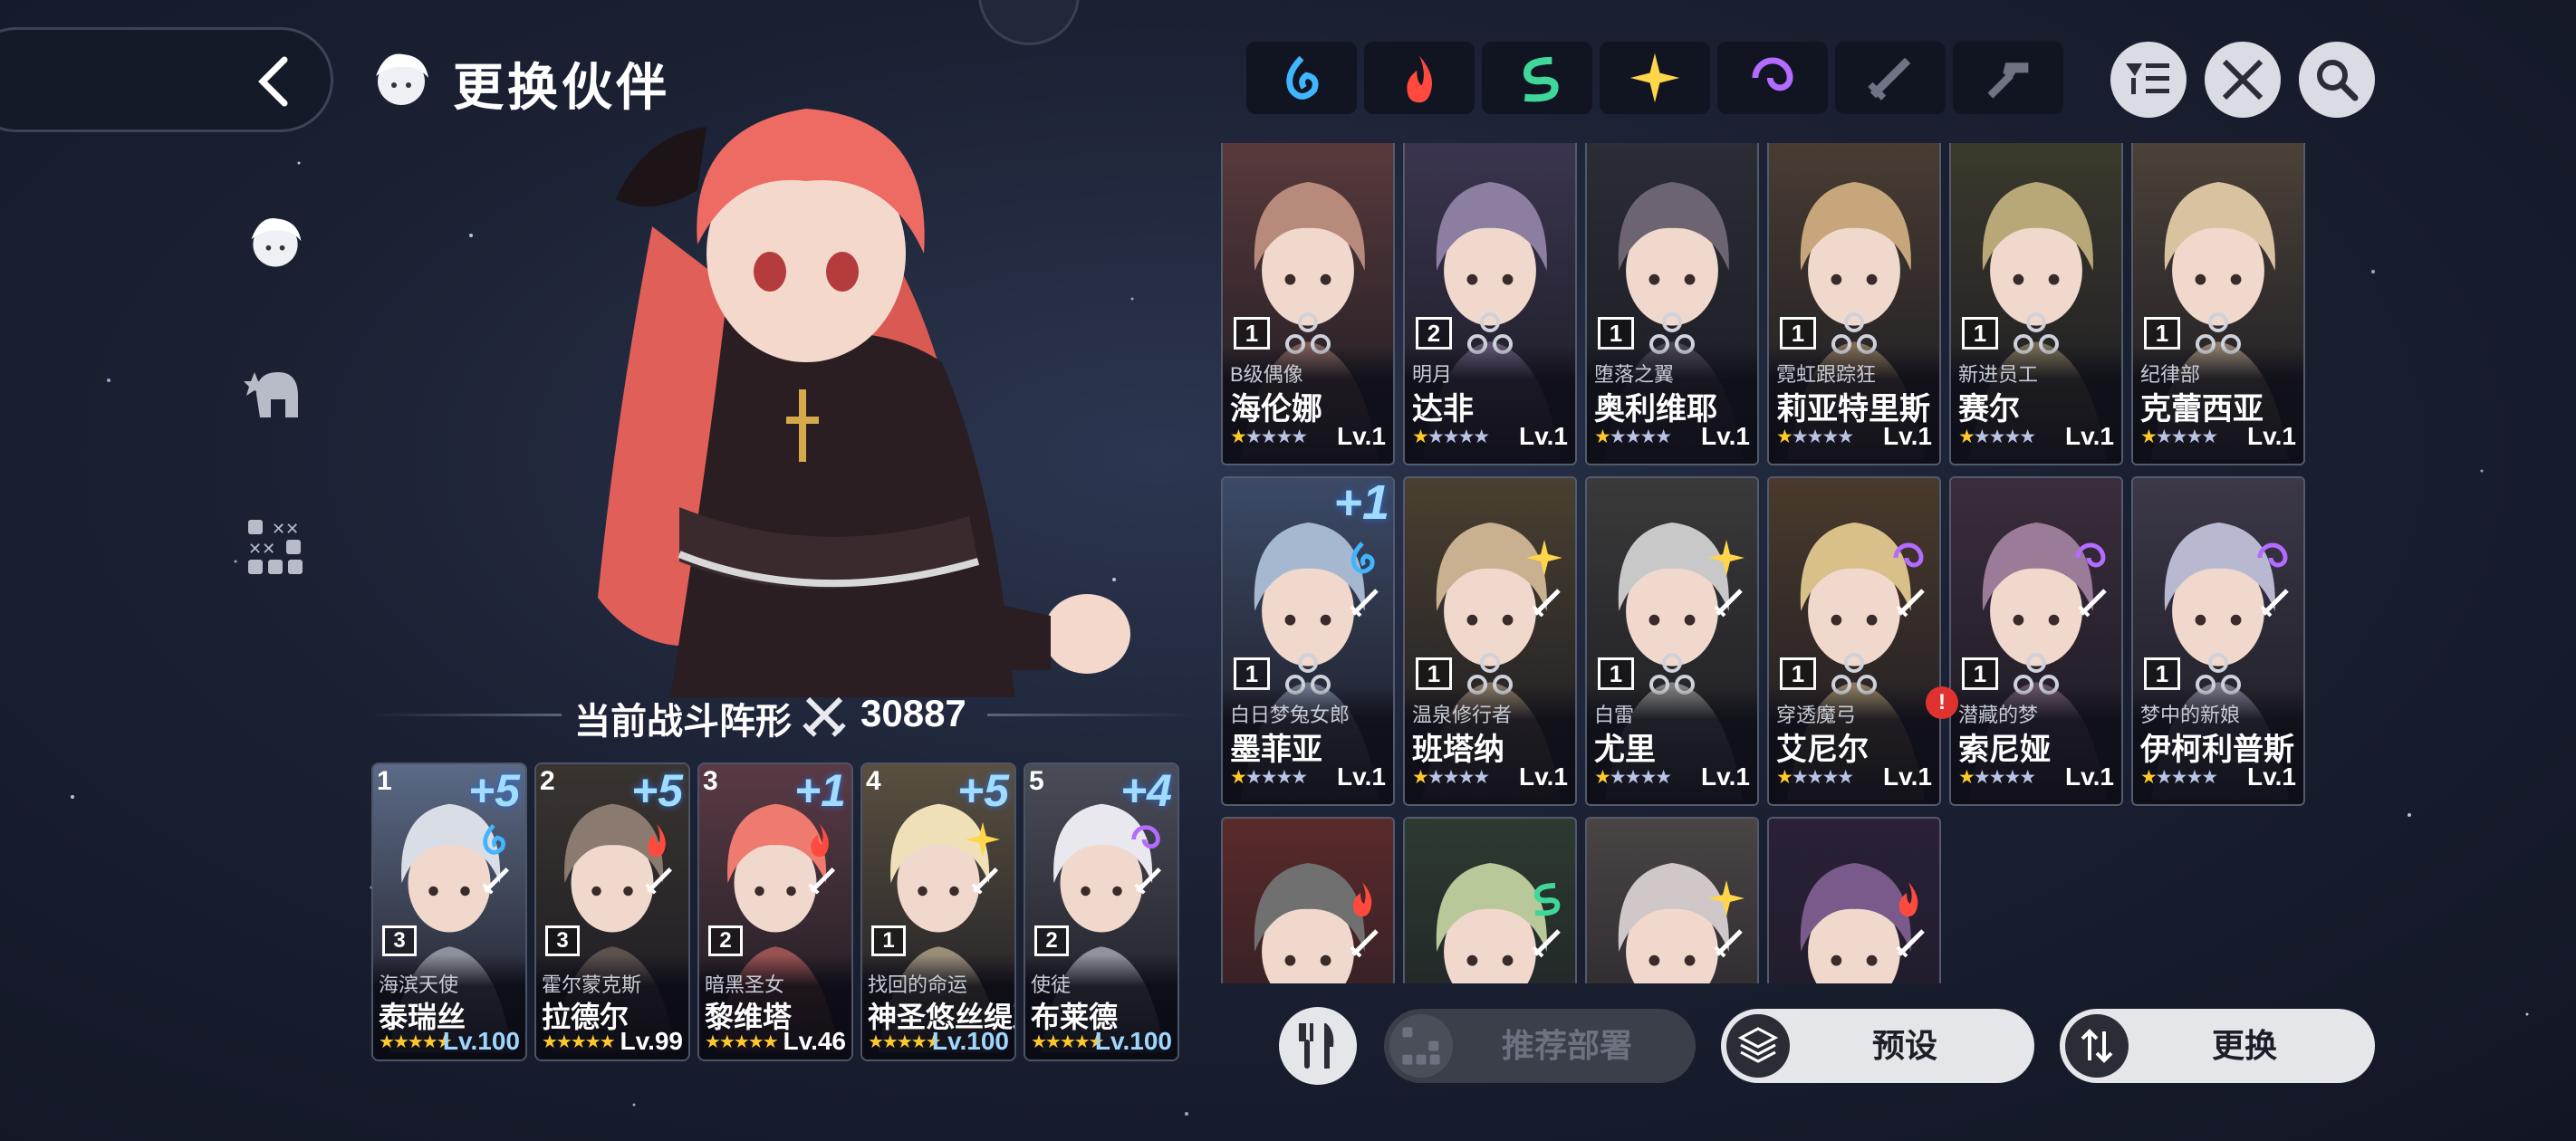 The image size is (2576, 1141). What do you see at coordinates (1655, 78) in the screenshot?
I see `filter-light` at bounding box center [1655, 78].